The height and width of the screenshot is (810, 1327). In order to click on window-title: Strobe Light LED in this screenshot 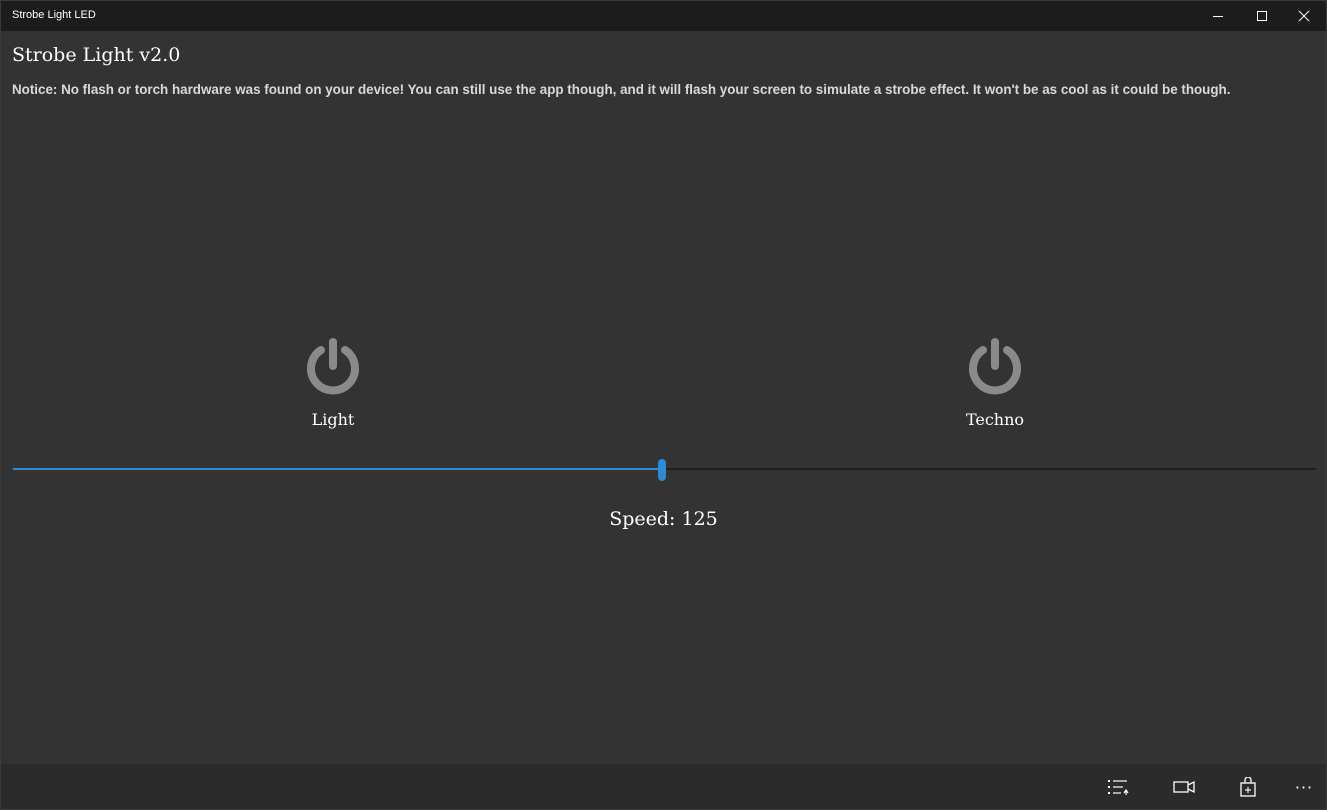, I will do `click(54, 15)`.